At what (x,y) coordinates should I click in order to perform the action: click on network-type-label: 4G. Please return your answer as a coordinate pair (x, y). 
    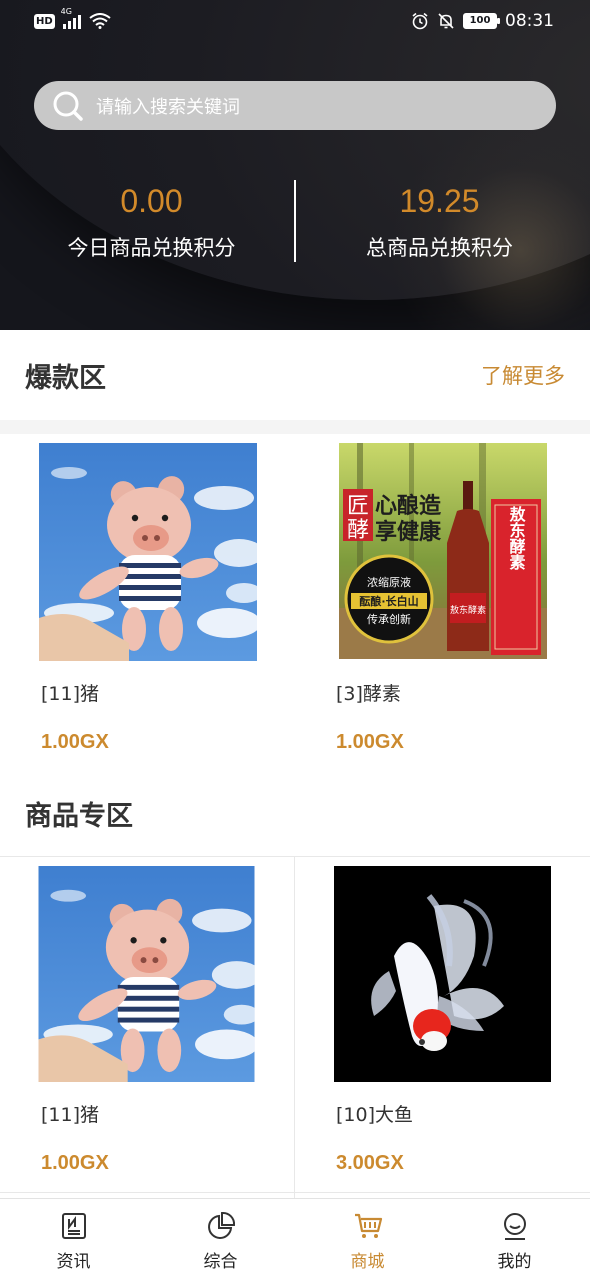
    Looking at the image, I should click on (66, 11).